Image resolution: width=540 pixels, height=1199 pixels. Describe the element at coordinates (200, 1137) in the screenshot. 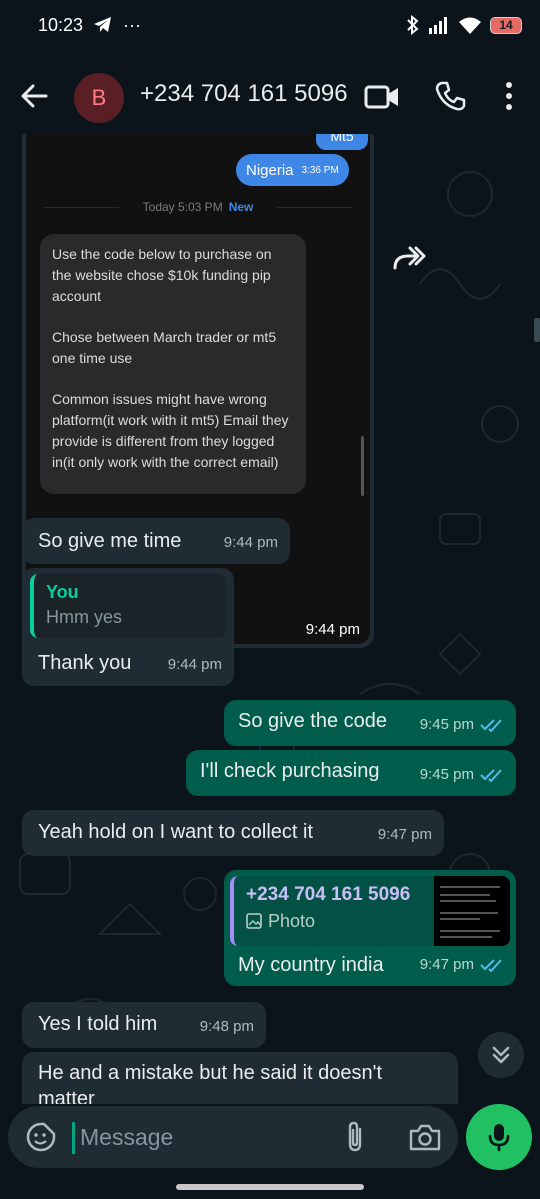

I see `message-input` at that location.